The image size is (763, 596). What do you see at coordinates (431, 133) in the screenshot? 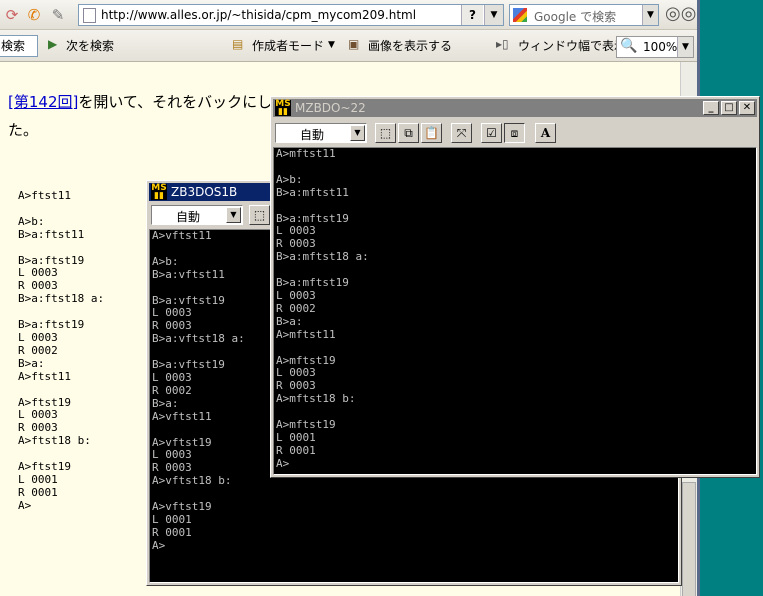
I see `paste-icon: 📋` at bounding box center [431, 133].